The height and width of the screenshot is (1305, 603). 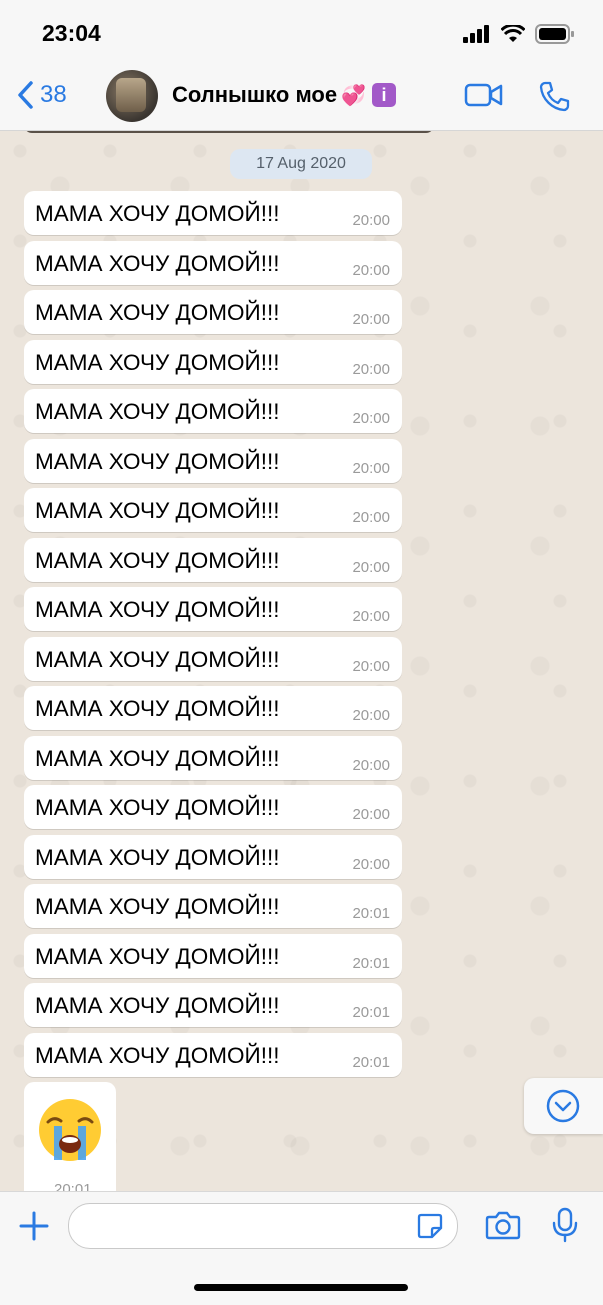 What do you see at coordinates (354, 95) in the screenshot?
I see `heart-emoji: 💞` at bounding box center [354, 95].